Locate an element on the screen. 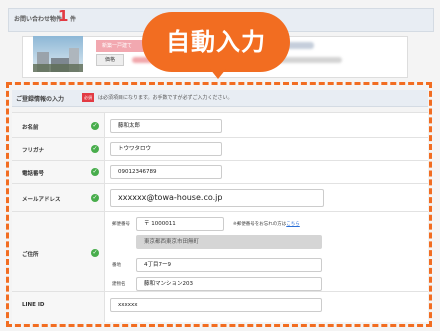 The height and width of the screenshot is (331, 440). inquiry-count: 1 is located at coordinates (63, 16).